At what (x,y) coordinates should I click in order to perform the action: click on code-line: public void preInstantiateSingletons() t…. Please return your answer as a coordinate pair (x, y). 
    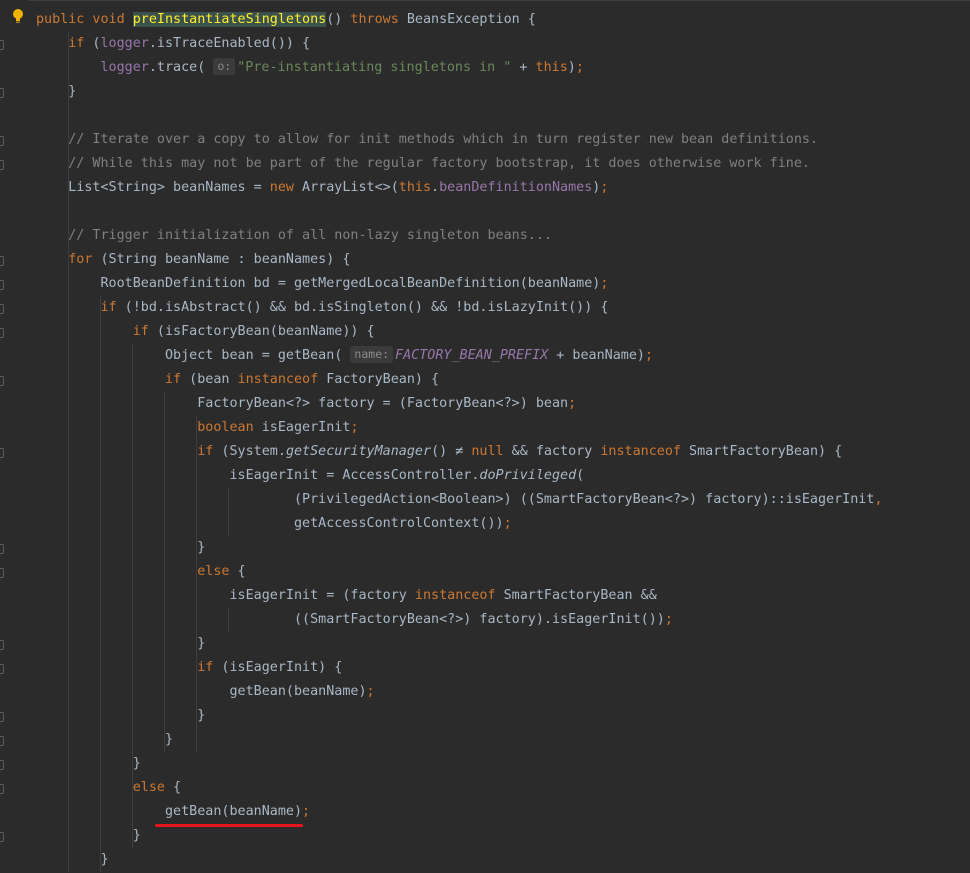
    Looking at the image, I should click on (286, 20).